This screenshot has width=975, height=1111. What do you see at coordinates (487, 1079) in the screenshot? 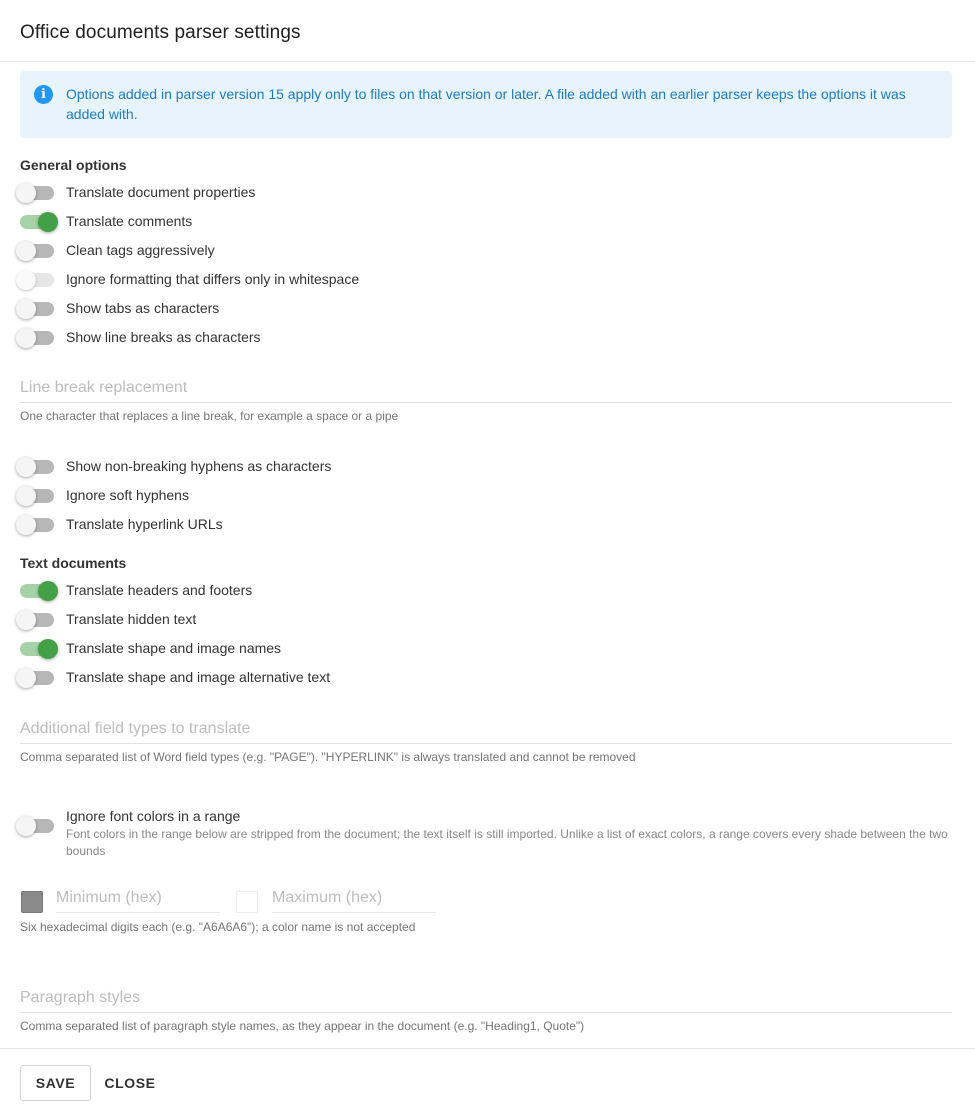
I see `dialog-footer: SAVE CLOSE` at bounding box center [487, 1079].